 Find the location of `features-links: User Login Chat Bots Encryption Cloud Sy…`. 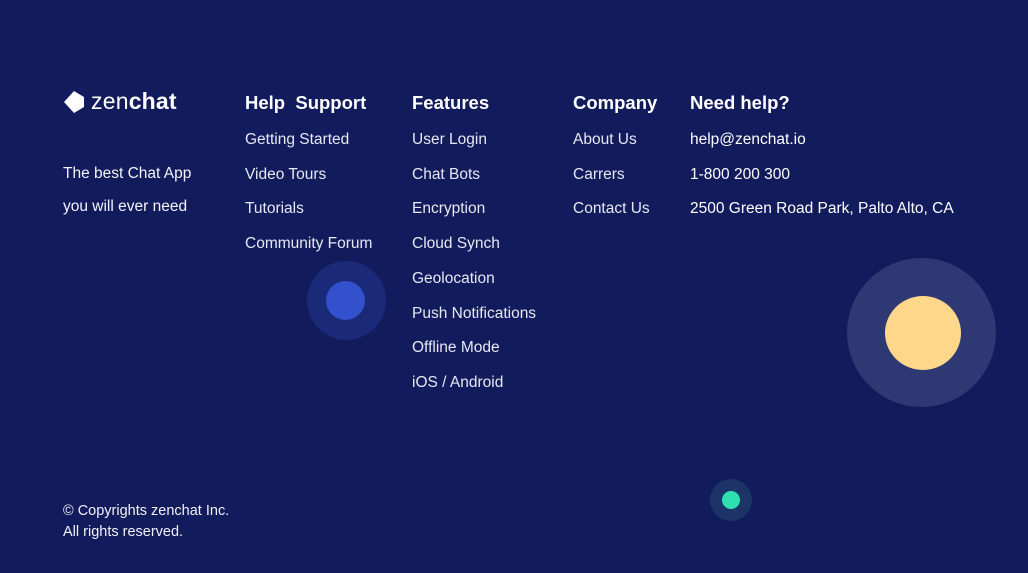

features-links: User Login Chat Bots Encryption Cloud Sy… is located at coordinates (474, 262).